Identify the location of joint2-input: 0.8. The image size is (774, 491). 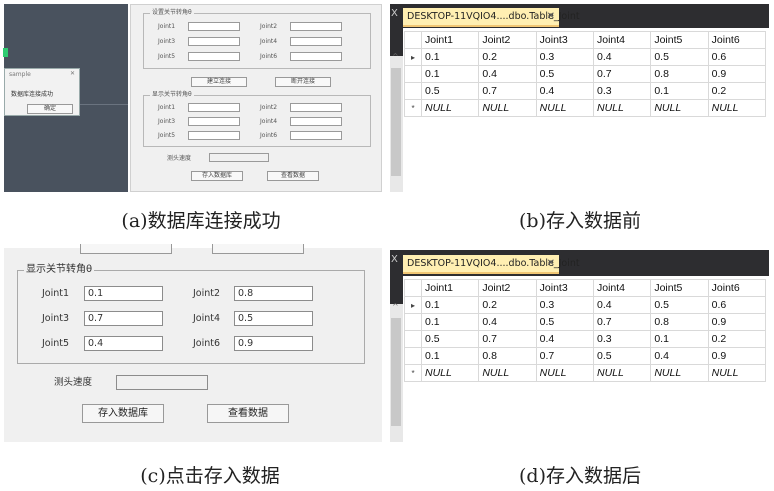
(273, 293).